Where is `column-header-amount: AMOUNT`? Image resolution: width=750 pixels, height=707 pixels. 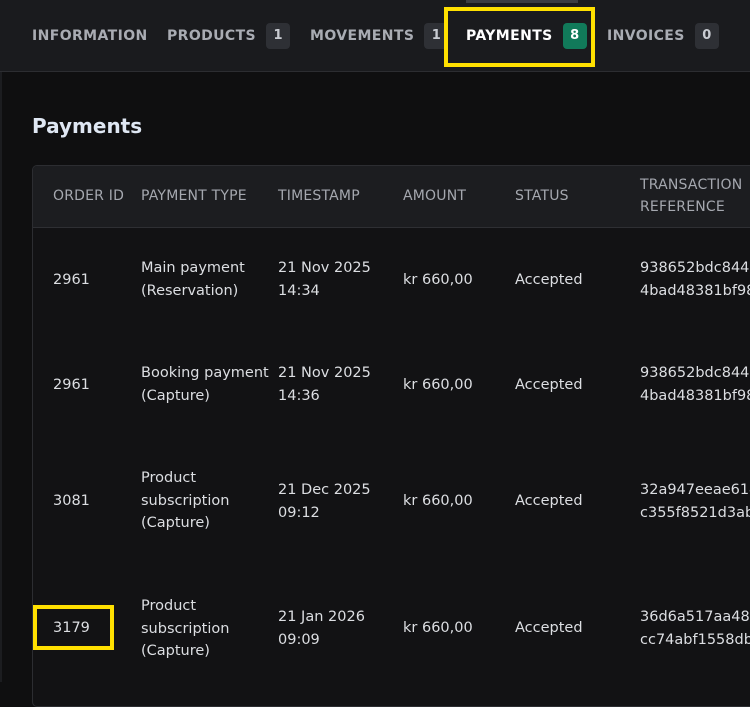
column-header-amount: AMOUNT is located at coordinates (434, 196).